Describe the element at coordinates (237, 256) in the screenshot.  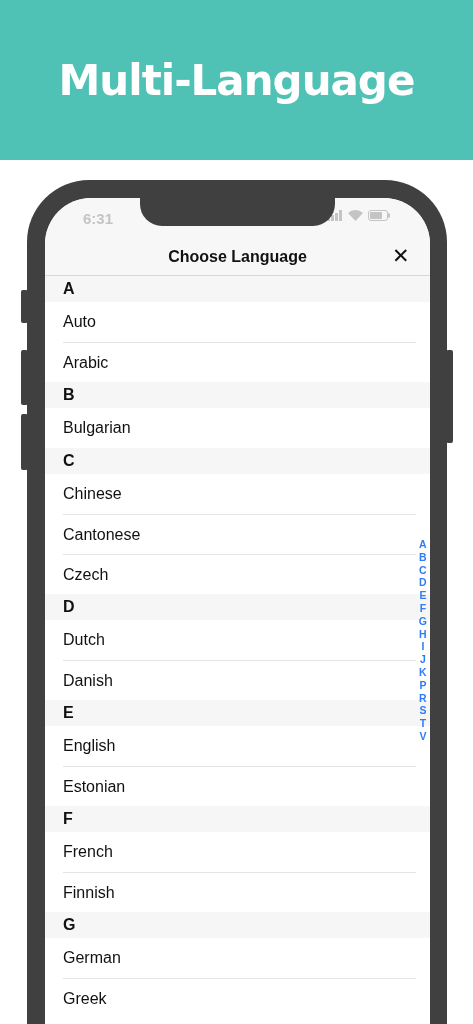
I see `nav-title: Choose Language` at that location.